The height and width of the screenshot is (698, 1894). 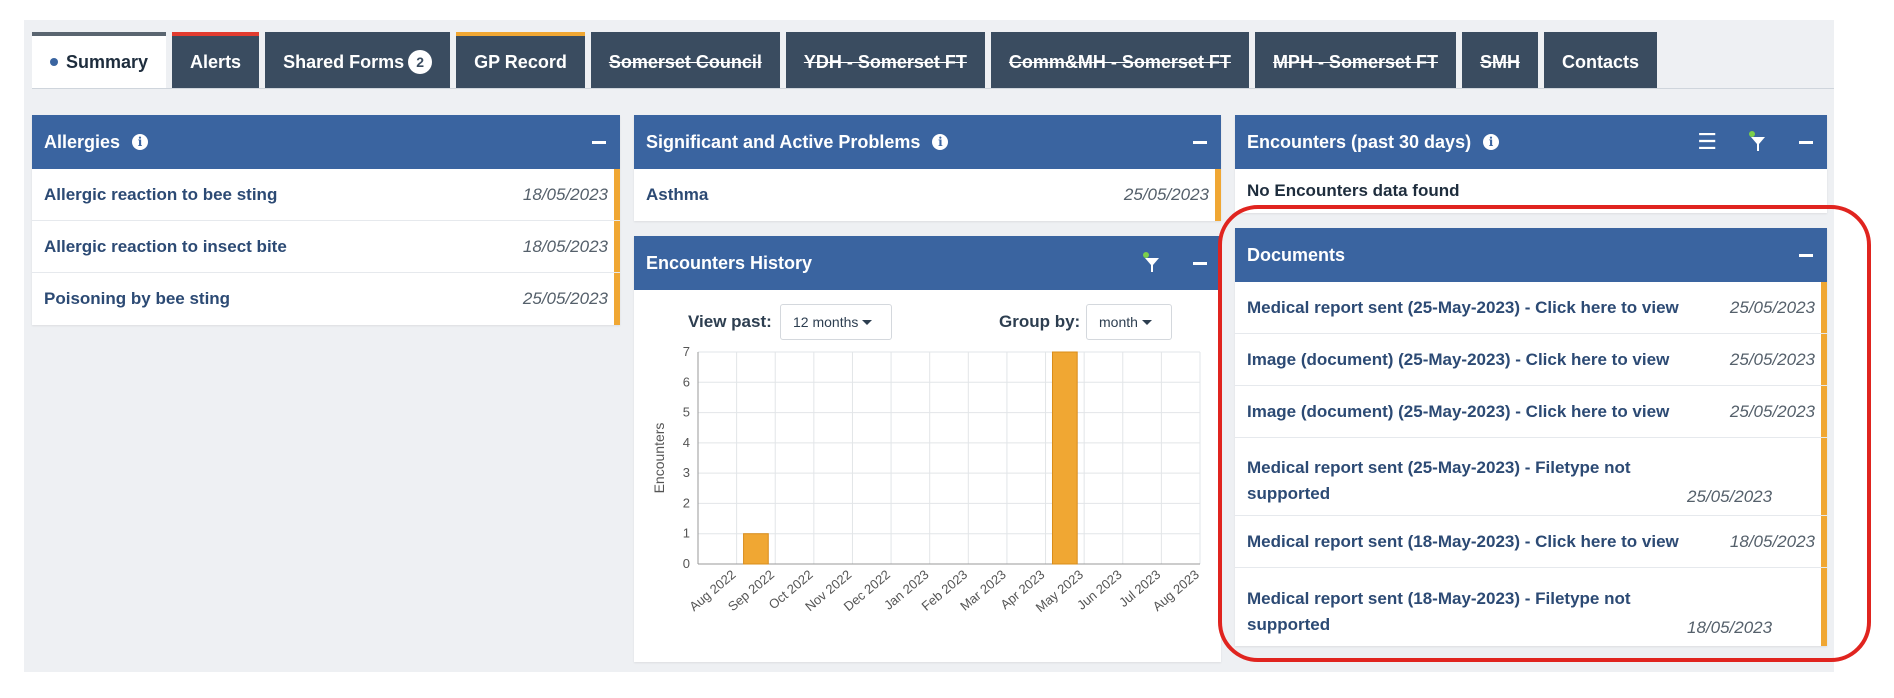 What do you see at coordinates (686, 442) in the screenshot?
I see `y-tick-label: 4` at bounding box center [686, 442].